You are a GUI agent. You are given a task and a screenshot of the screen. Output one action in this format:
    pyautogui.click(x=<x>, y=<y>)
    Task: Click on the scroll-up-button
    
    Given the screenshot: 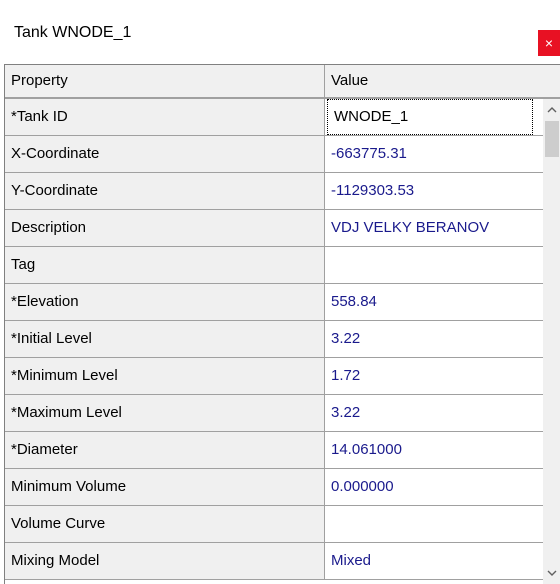 What is the action you would take?
    pyautogui.click(x=551, y=110)
    